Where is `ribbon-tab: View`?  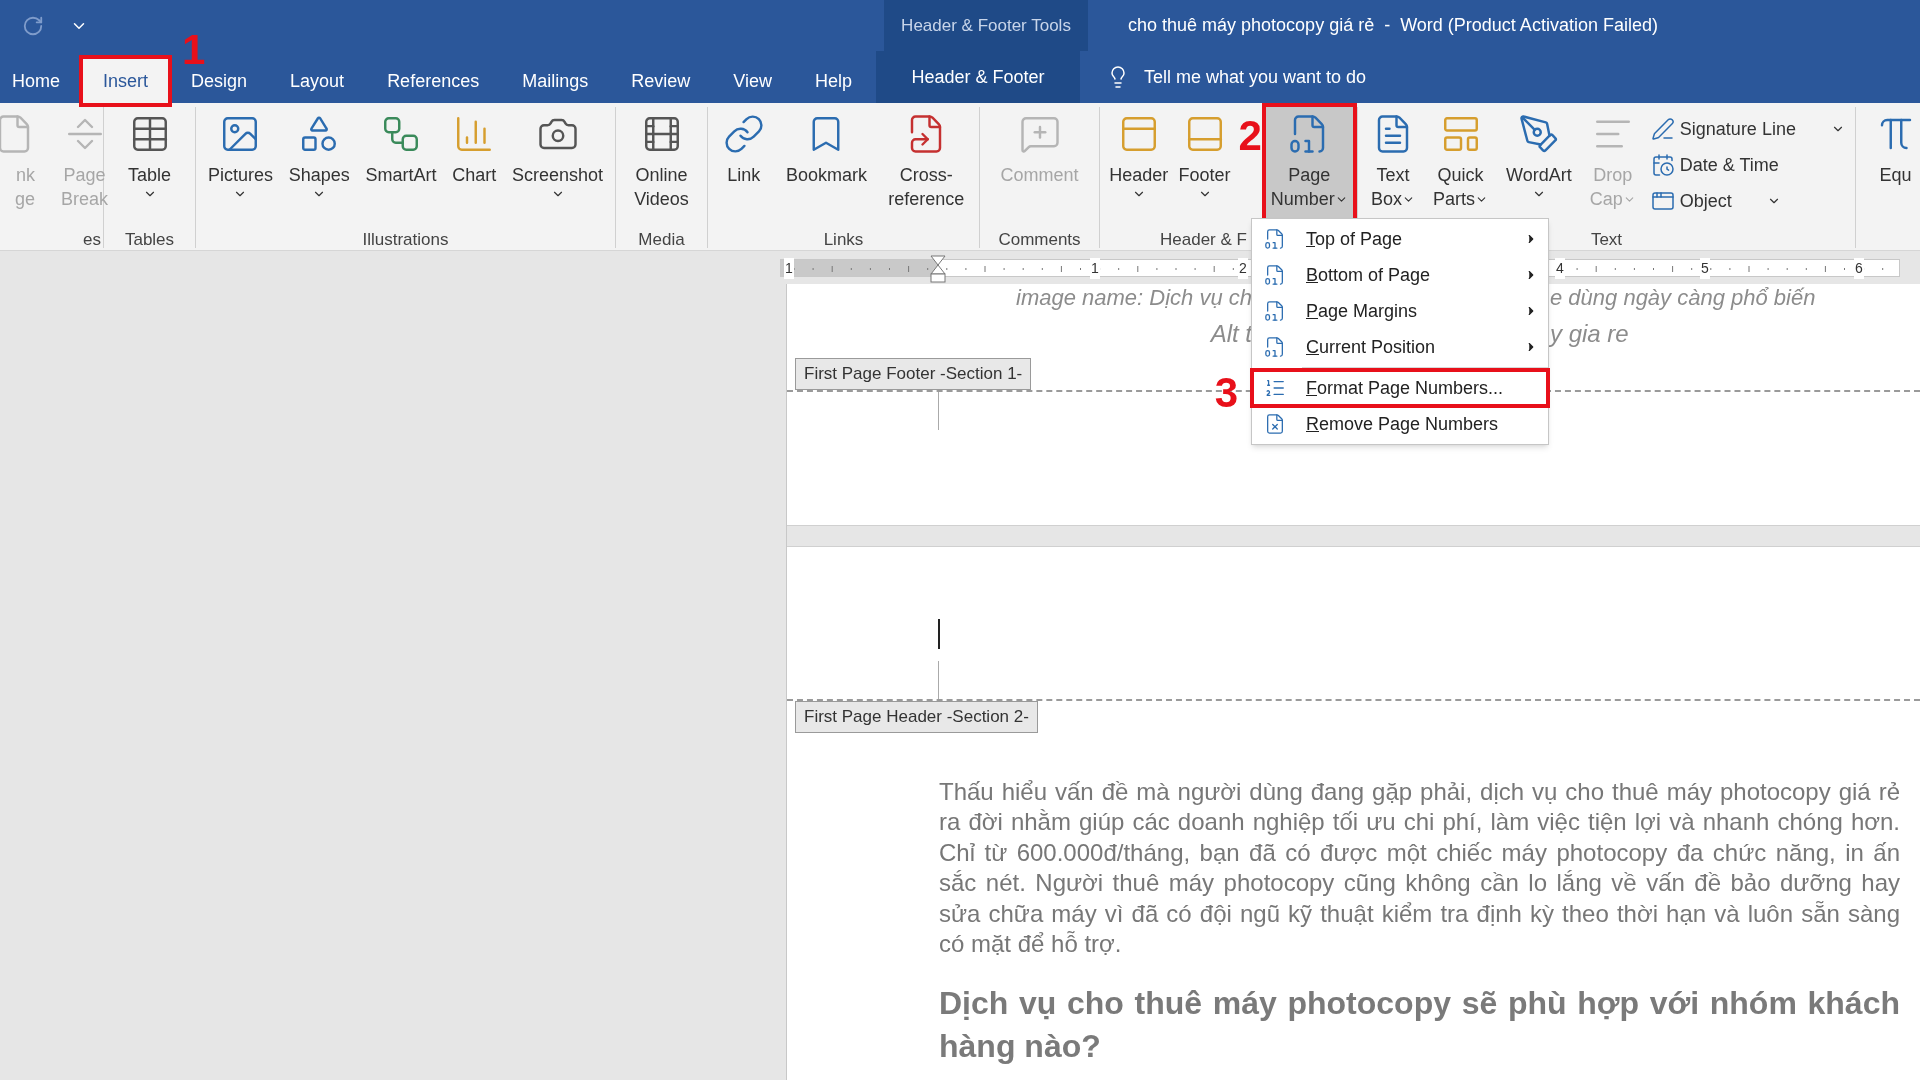 ribbon-tab: View is located at coordinates (752, 81).